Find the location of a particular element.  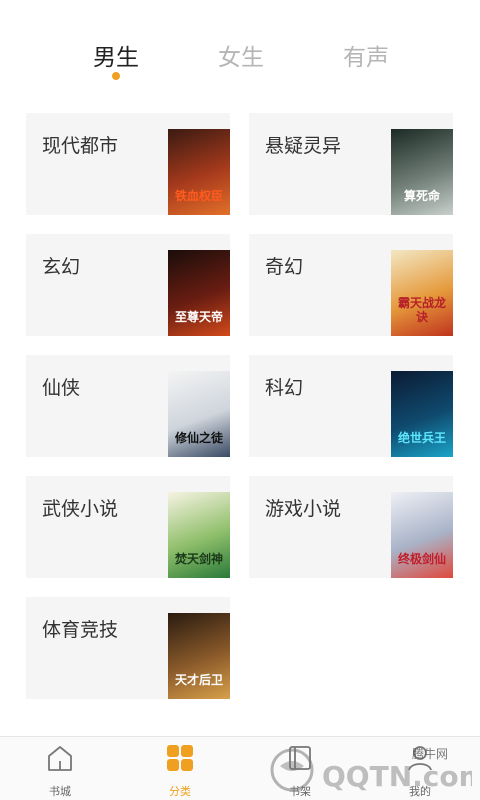

tab-male: 男生 is located at coordinates (116, 59).